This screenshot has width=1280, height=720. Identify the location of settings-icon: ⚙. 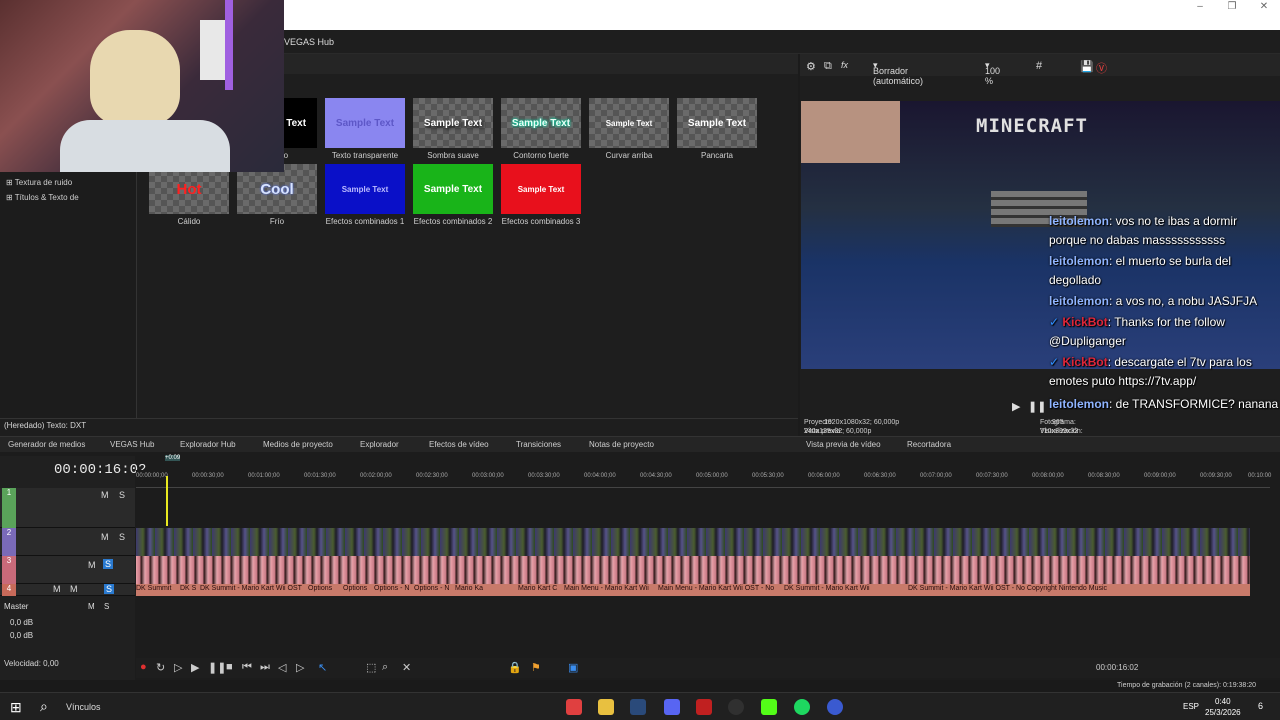
(811, 66).